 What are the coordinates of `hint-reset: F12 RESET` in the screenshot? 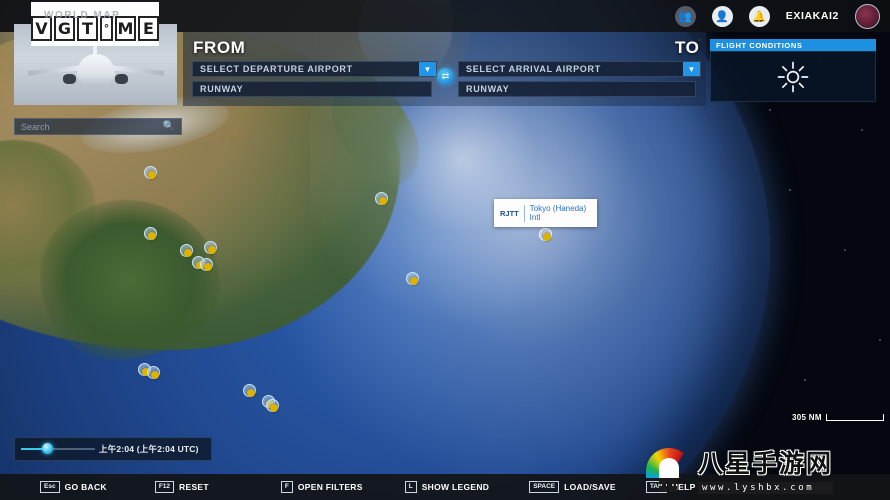 It's located at (181, 487).